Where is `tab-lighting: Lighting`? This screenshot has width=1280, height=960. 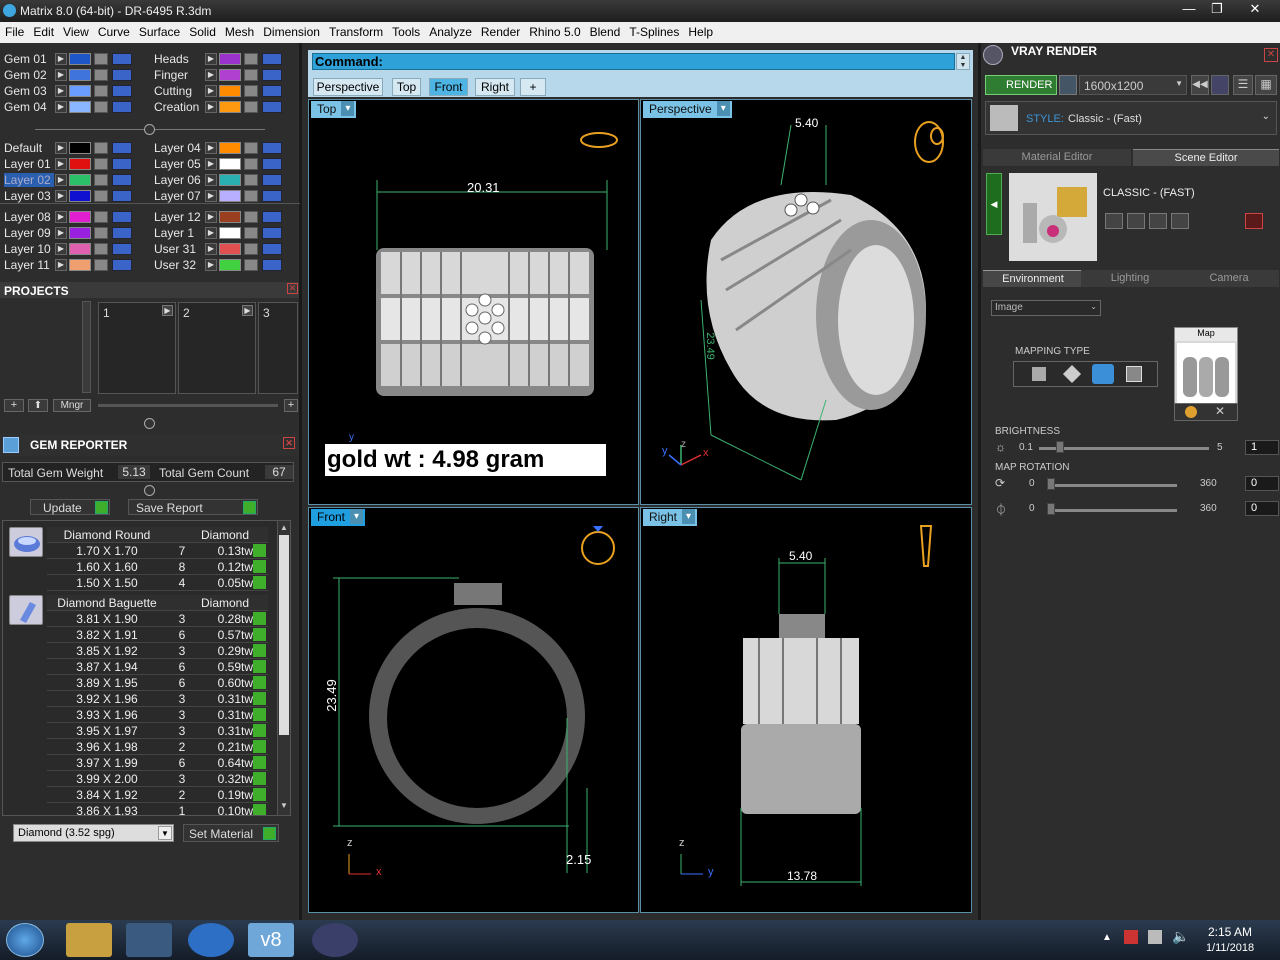 tab-lighting: Lighting is located at coordinates (1130, 278).